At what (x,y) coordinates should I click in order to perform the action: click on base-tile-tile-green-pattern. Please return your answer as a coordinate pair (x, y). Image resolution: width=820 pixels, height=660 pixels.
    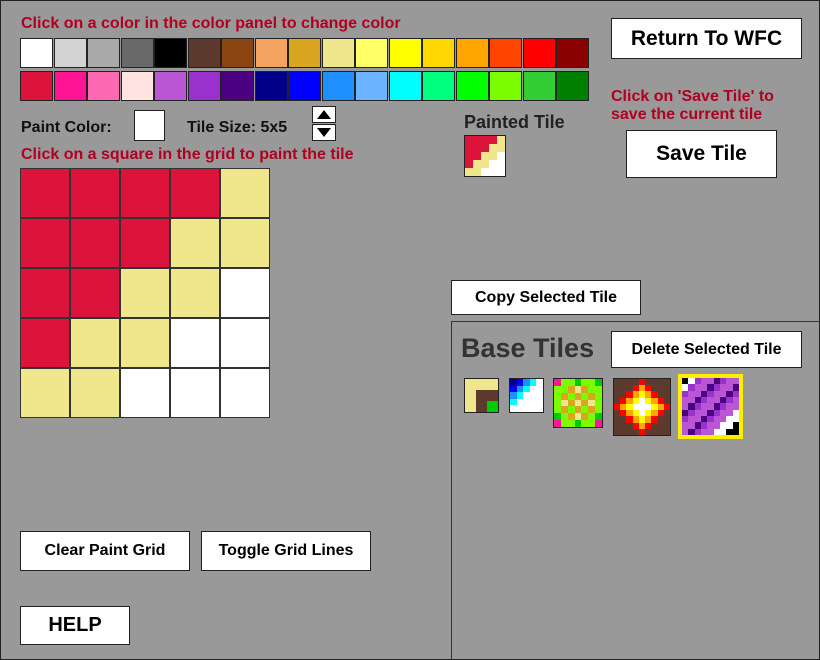
    Looking at the image, I should click on (578, 403).